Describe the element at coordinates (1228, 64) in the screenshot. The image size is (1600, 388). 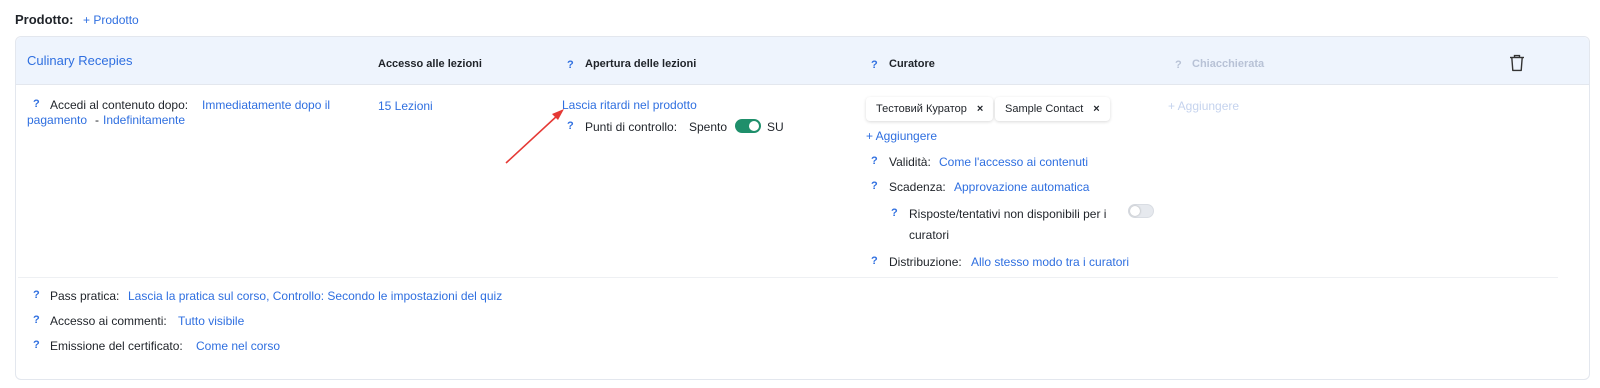
I see `column-chat-header: Chiacchierata` at that location.